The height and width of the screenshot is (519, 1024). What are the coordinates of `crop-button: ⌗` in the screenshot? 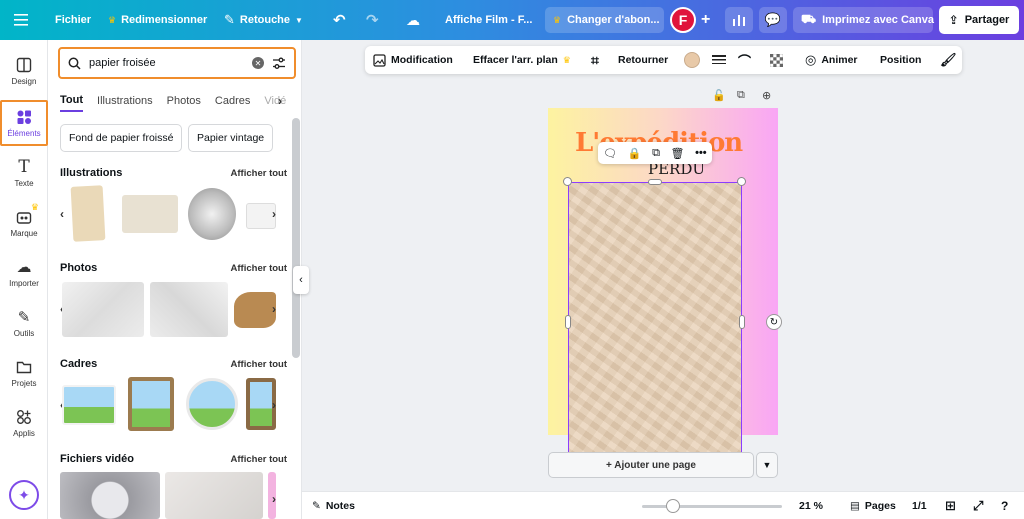 It's located at (595, 60).